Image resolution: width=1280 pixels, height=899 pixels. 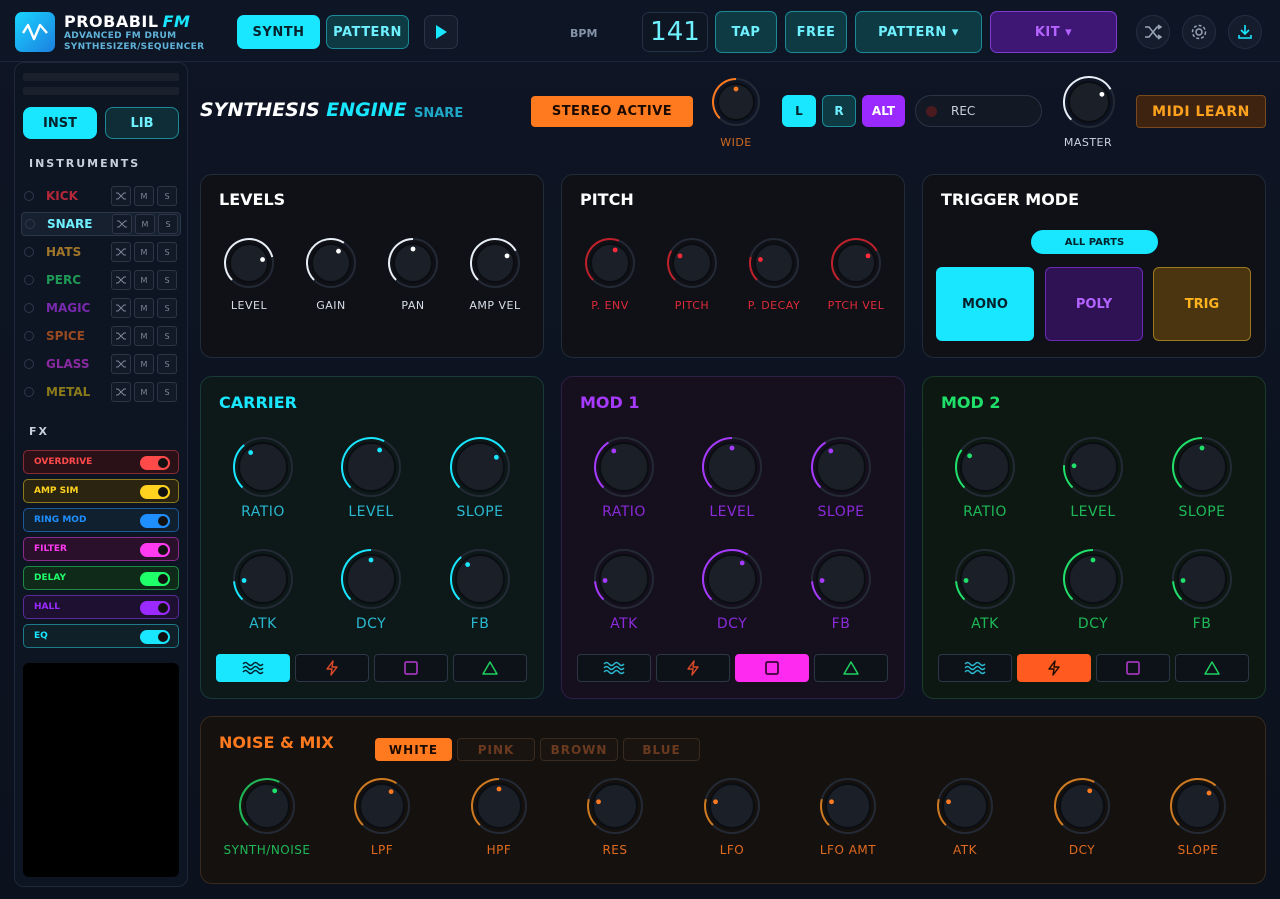 I want to click on settings-button, so click(x=1199, y=32).